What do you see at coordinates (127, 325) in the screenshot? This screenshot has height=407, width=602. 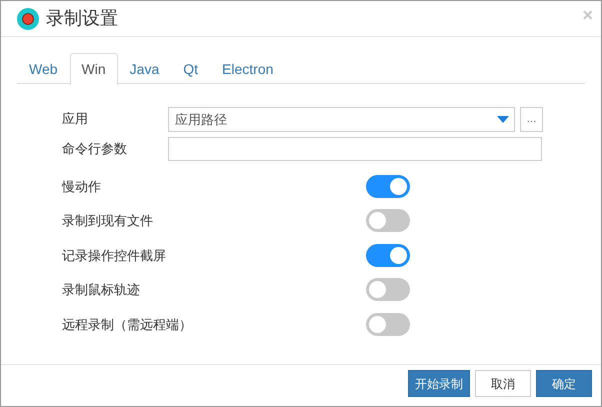 I see `switch-label: 远程录制（需远程端）` at bounding box center [127, 325].